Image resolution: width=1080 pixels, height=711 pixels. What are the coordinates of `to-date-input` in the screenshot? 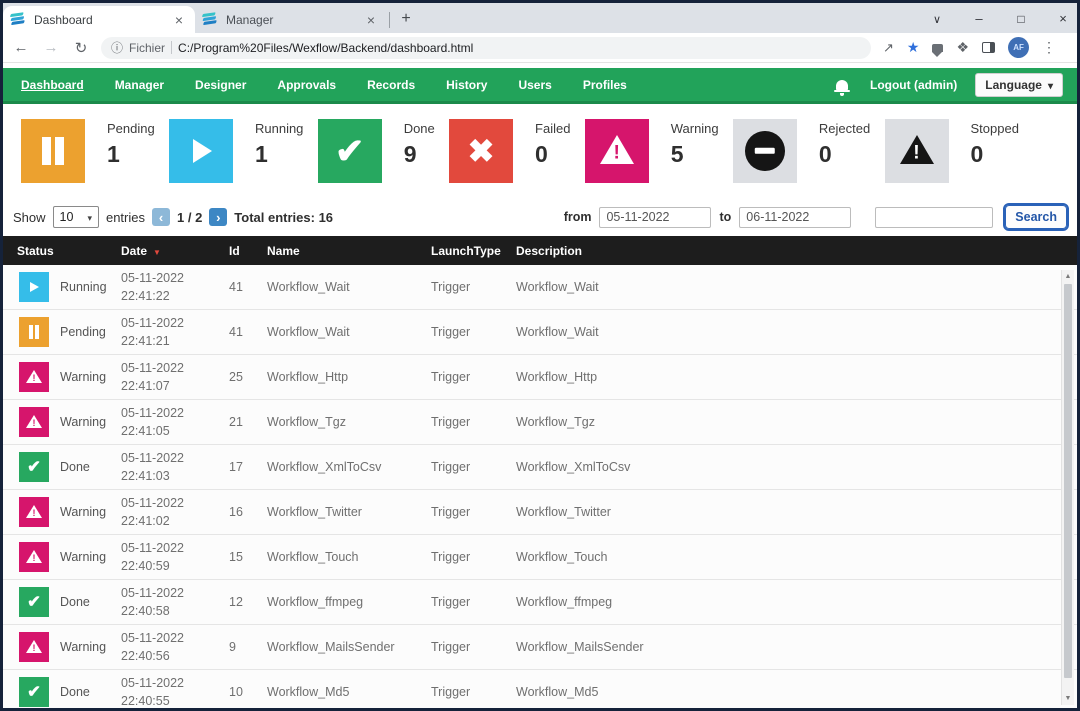 It's located at (795, 217).